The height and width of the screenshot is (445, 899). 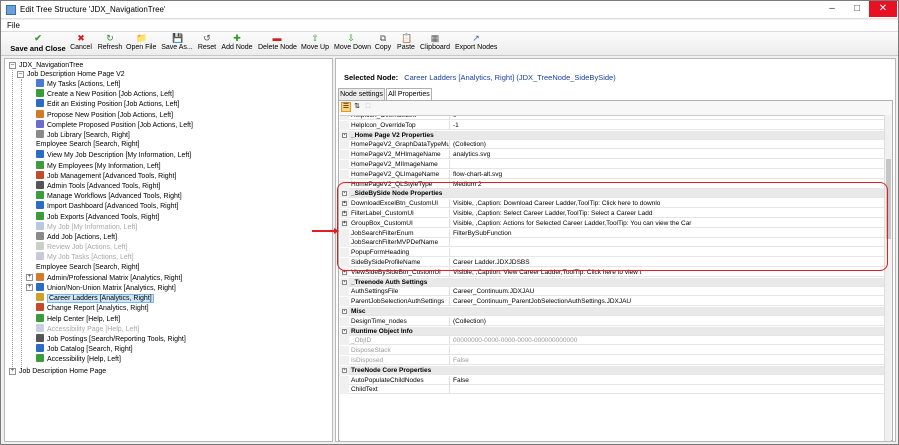 I want to click on property-category: - Misc, so click(x=612, y=311).